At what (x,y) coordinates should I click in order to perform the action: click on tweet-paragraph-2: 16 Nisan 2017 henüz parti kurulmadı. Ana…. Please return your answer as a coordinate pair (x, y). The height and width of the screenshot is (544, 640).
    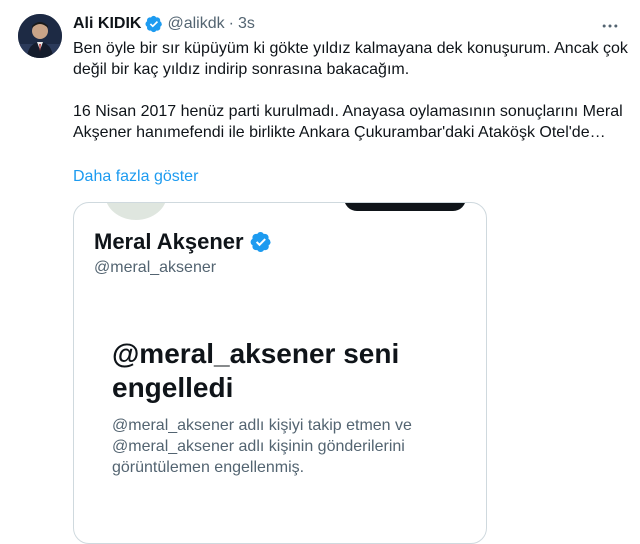
    Looking at the image, I should click on (348, 122).